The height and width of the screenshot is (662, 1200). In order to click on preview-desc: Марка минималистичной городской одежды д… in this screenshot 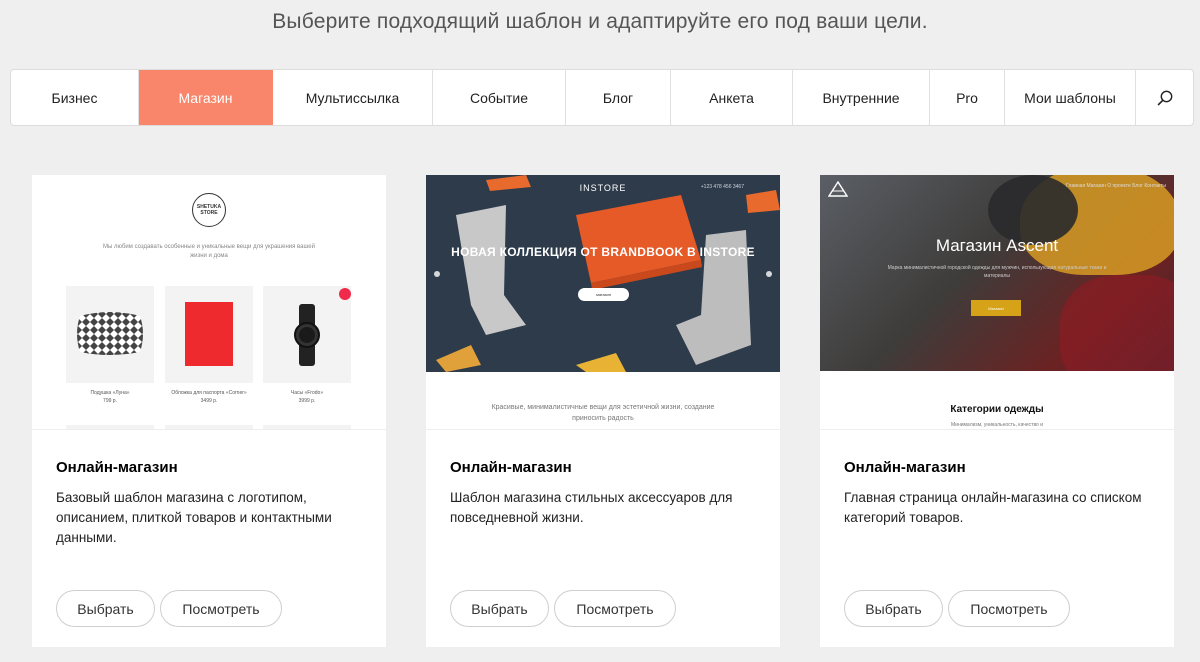, I will do `click(997, 272)`.